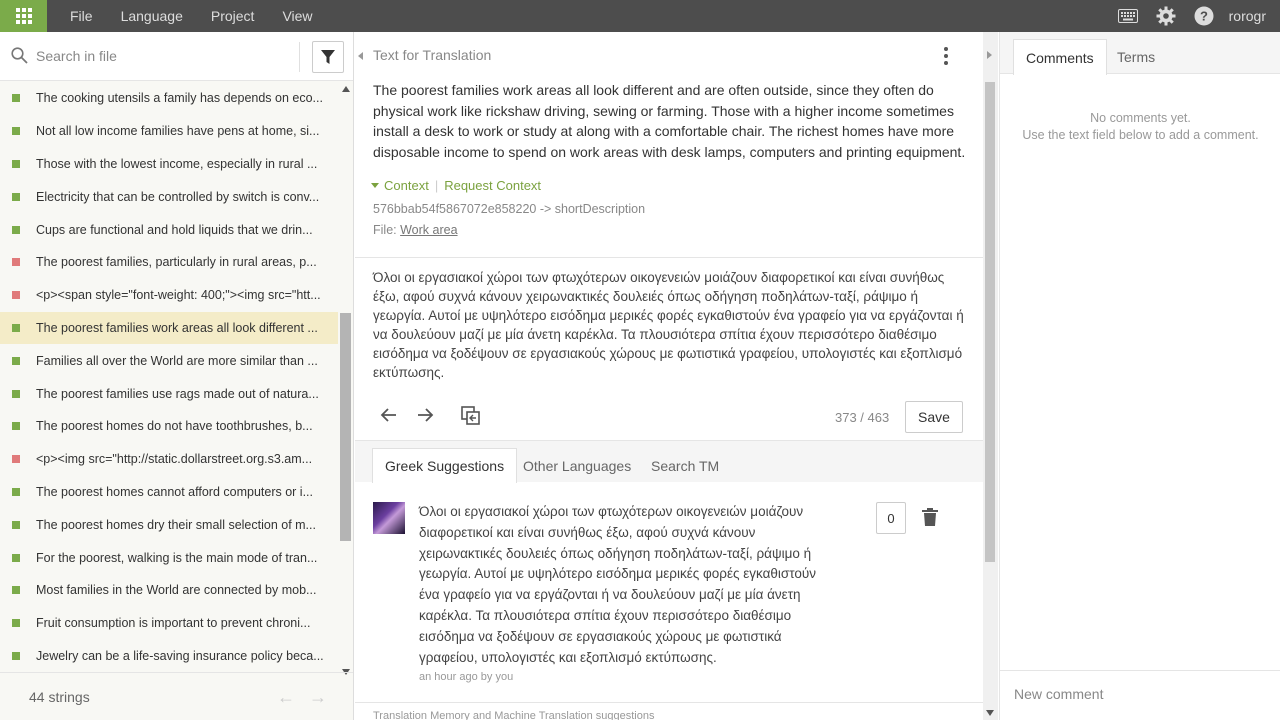  I want to click on string-list-scrollbar, so click(346, 378).